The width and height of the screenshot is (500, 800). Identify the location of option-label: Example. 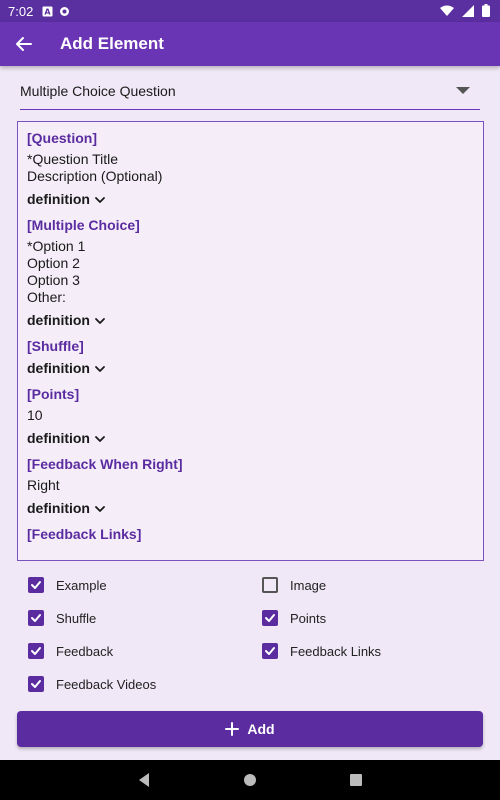
(81, 585).